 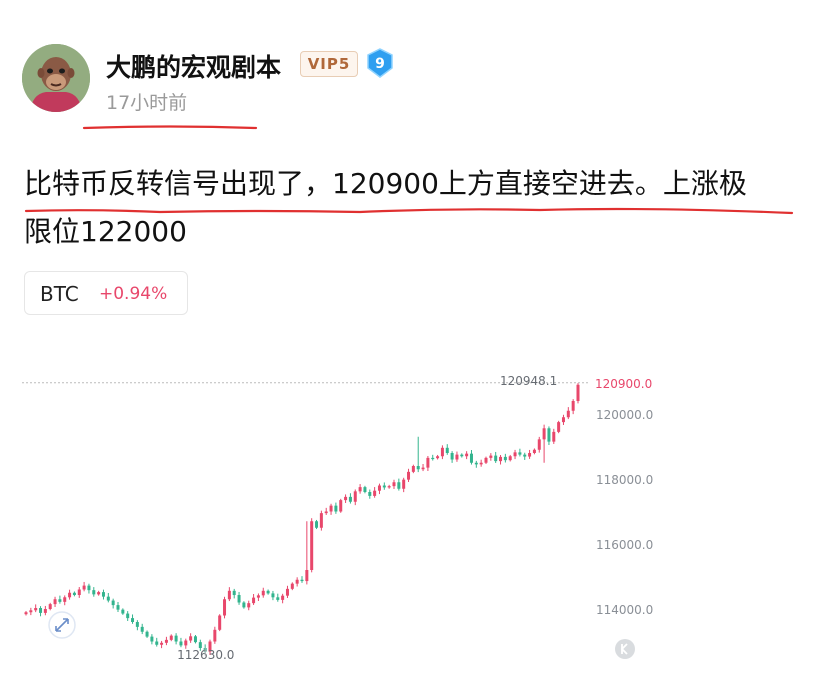 What do you see at coordinates (133, 294) in the screenshot?
I see `ticker-change: +0.94%` at bounding box center [133, 294].